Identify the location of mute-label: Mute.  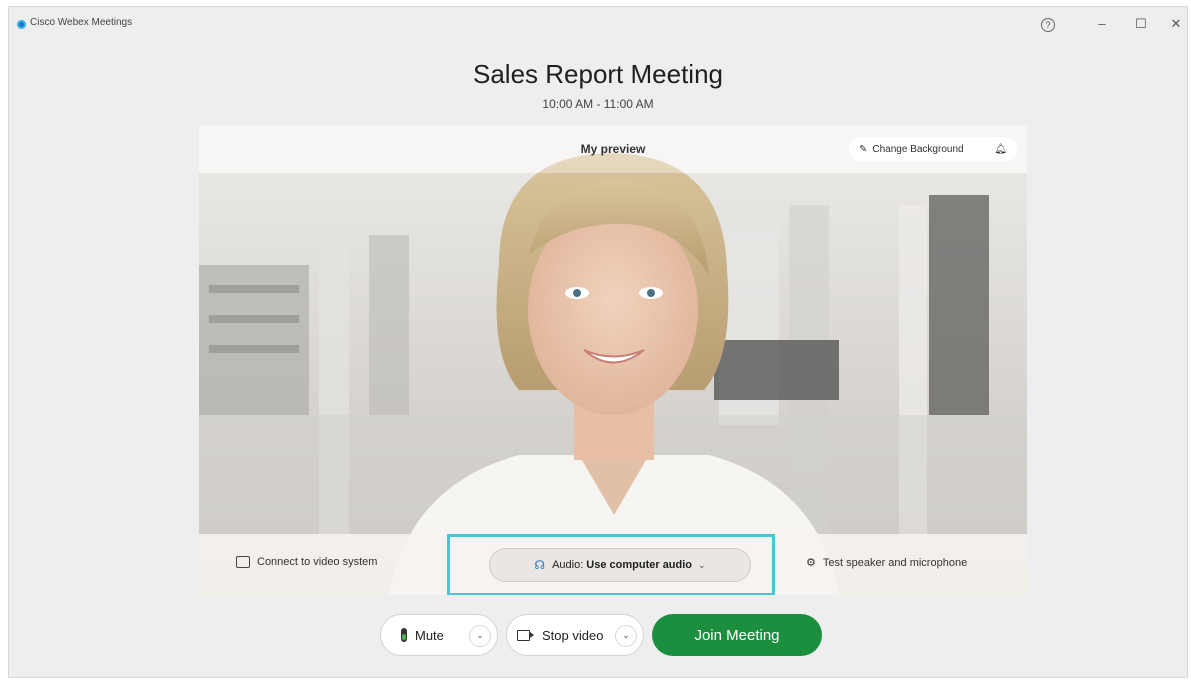
(429, 635).